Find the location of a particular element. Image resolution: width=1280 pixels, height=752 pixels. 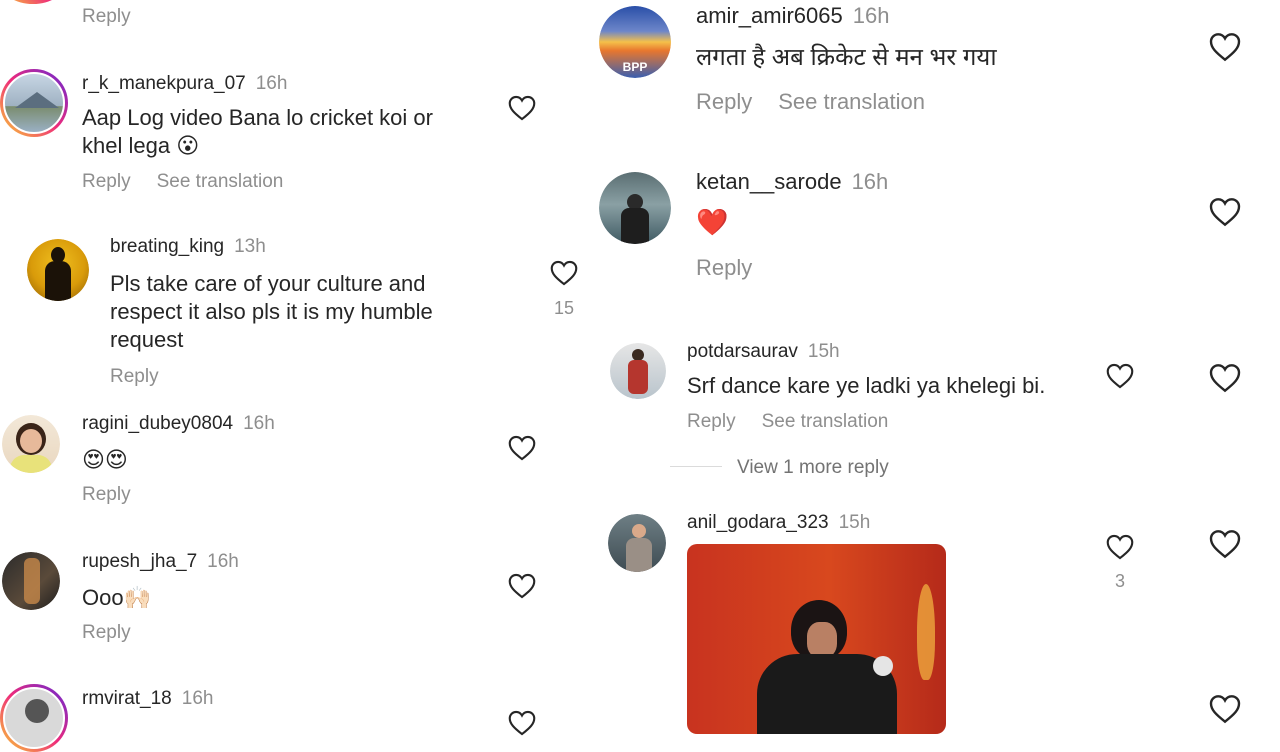

comment-username: rmvirat_18 is located at coordinates (127, 698).